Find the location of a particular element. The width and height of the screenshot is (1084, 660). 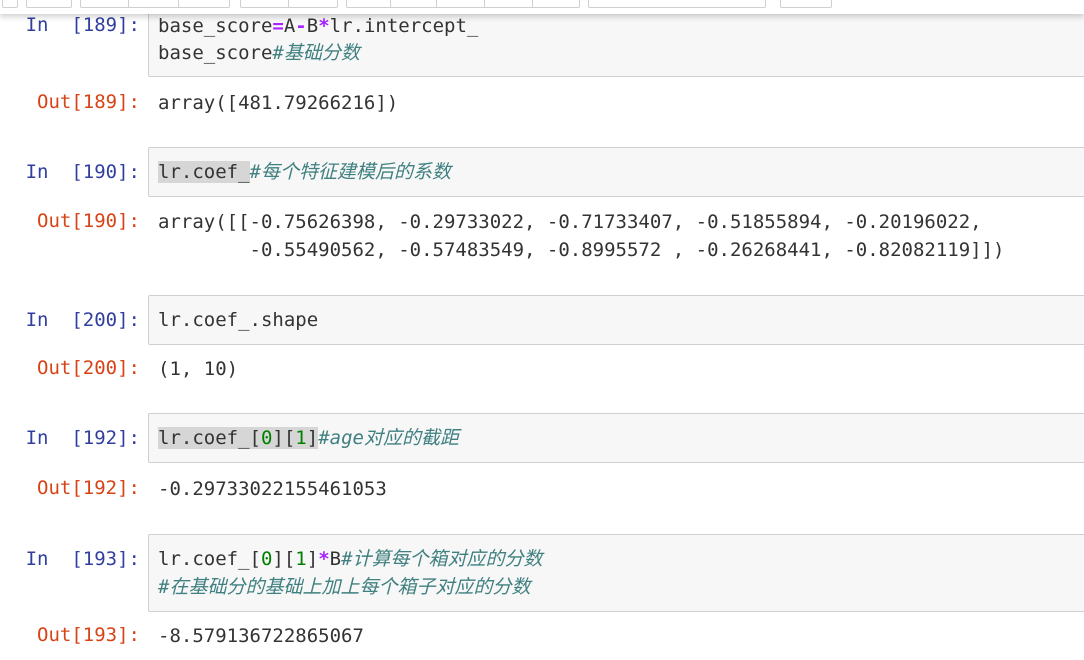

input-prompt: In [193]: is located at coordinates (82, 559).